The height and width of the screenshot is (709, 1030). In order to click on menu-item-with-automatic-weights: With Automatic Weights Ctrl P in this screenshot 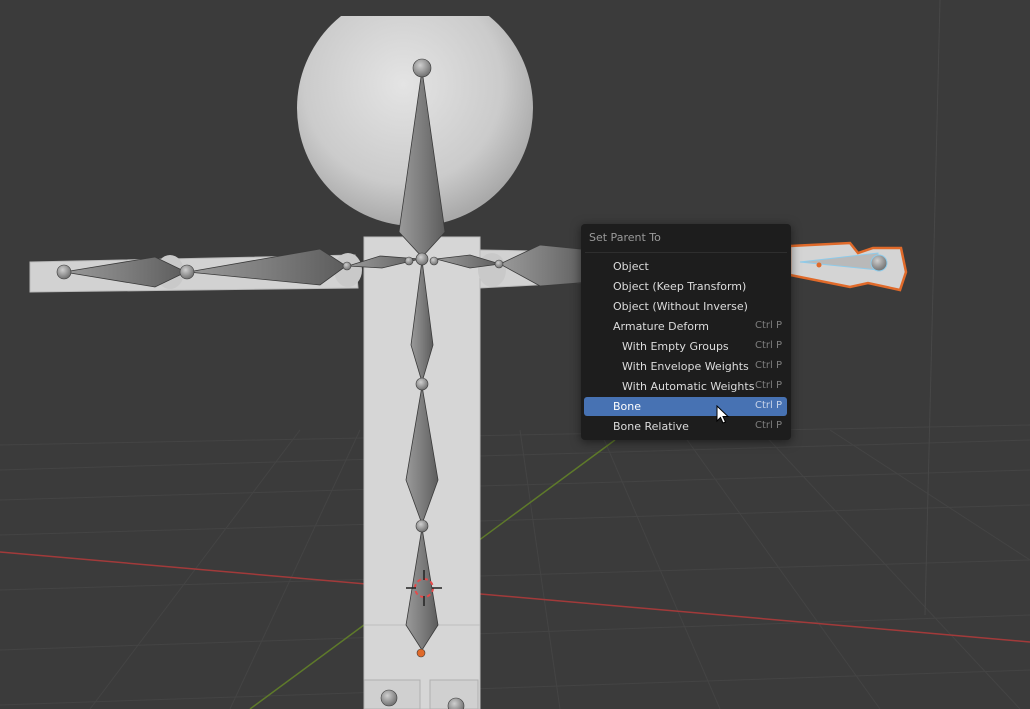, I will do `click(685, 386)`.